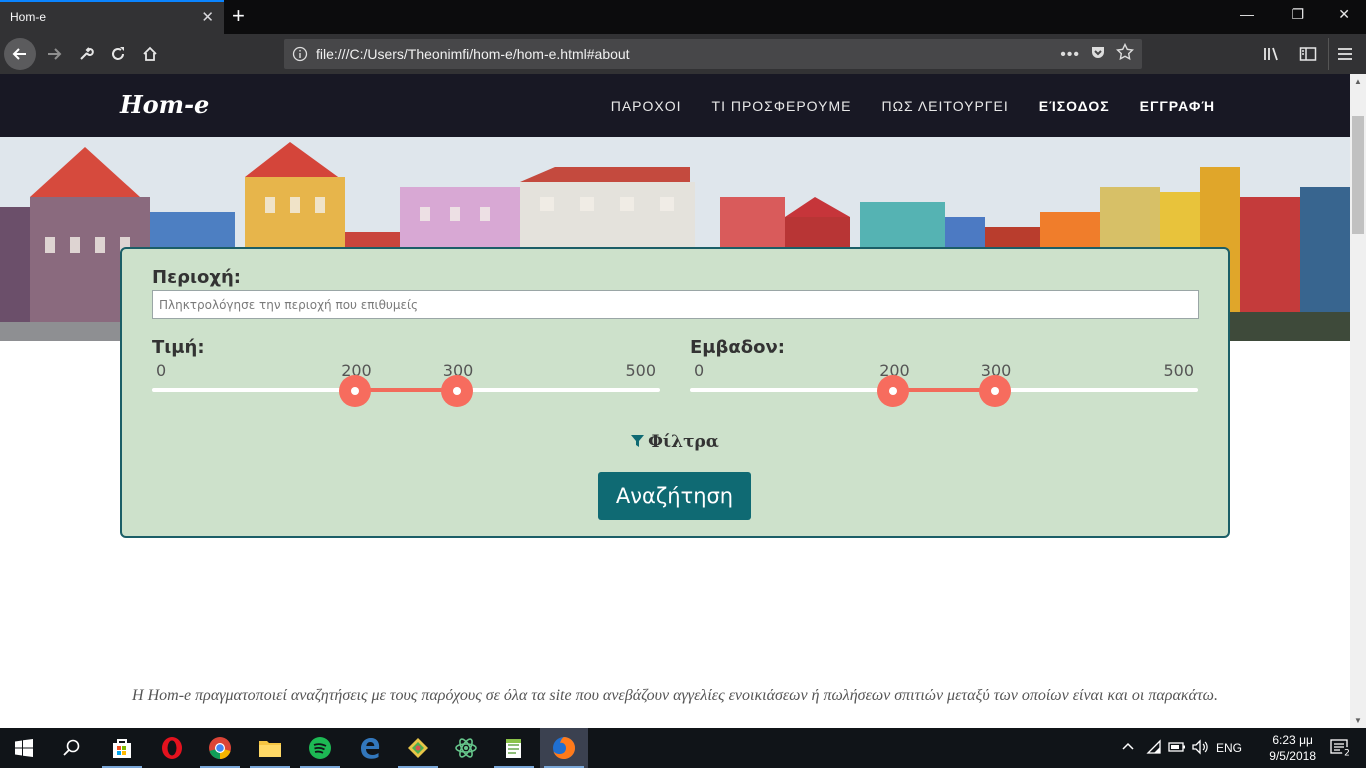 This screenshot has width=1366, height=768. Describe the element at coordinates (737, 347) in the screenshot. I see `size-label: Εμβαδον:` at that location.